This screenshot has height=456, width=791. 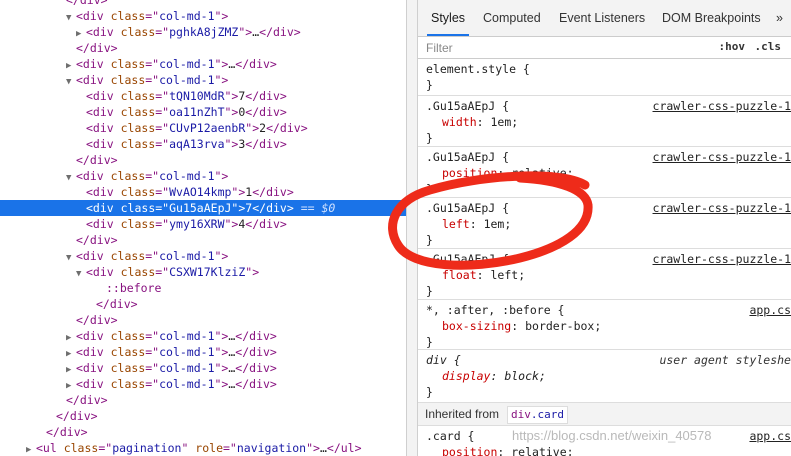 I want to click on dom-node-row: ▶ <div class="pghkA8jZMZ">…</div>, so click(x=150, y=32).